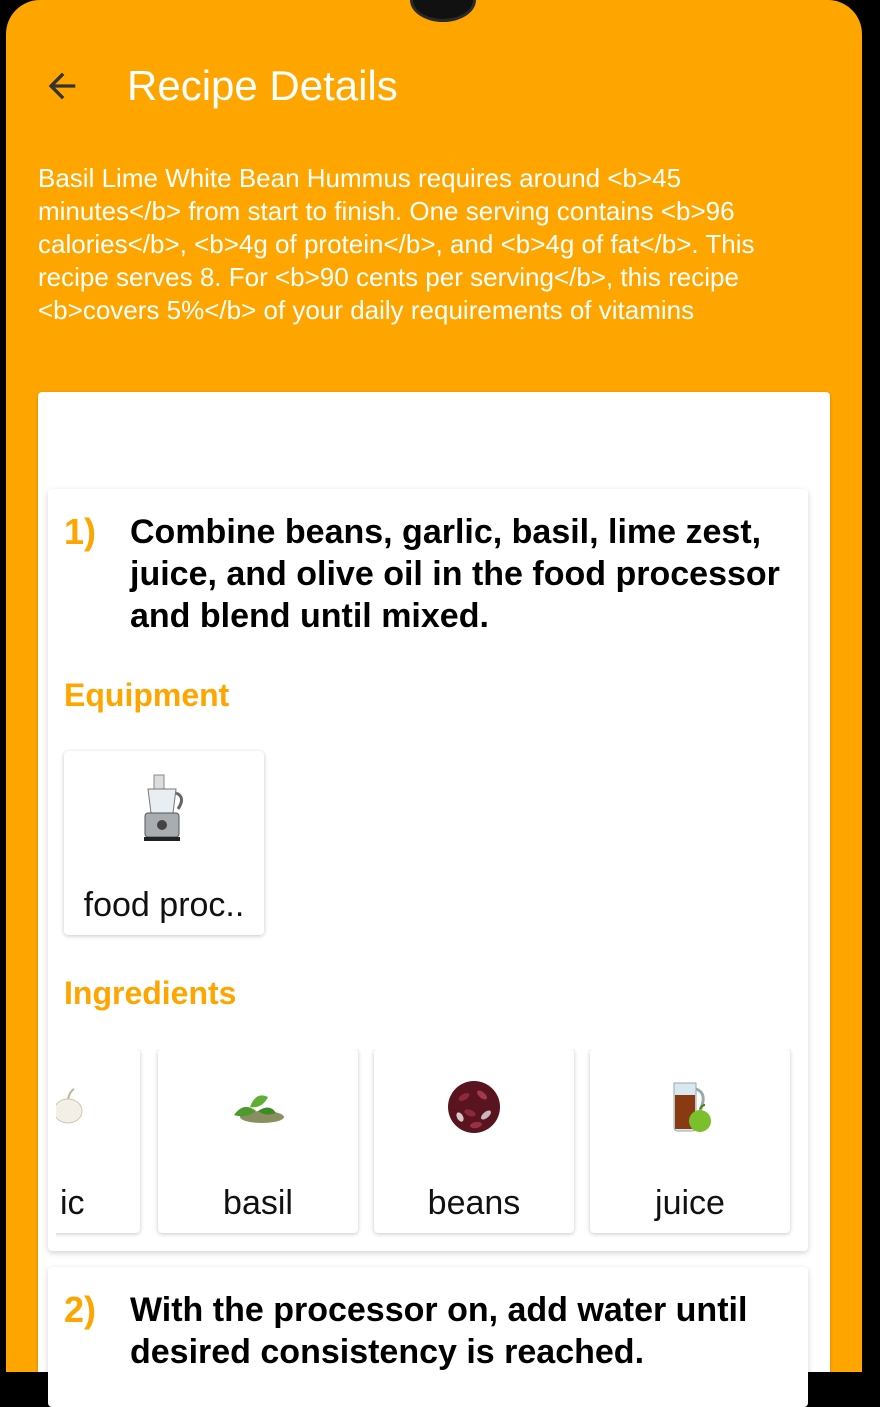 This screenshot has height=1407, width=880. Describe the element at coordinates (80, 531) in the screenshot. I see `step-number: 1)` at that location.